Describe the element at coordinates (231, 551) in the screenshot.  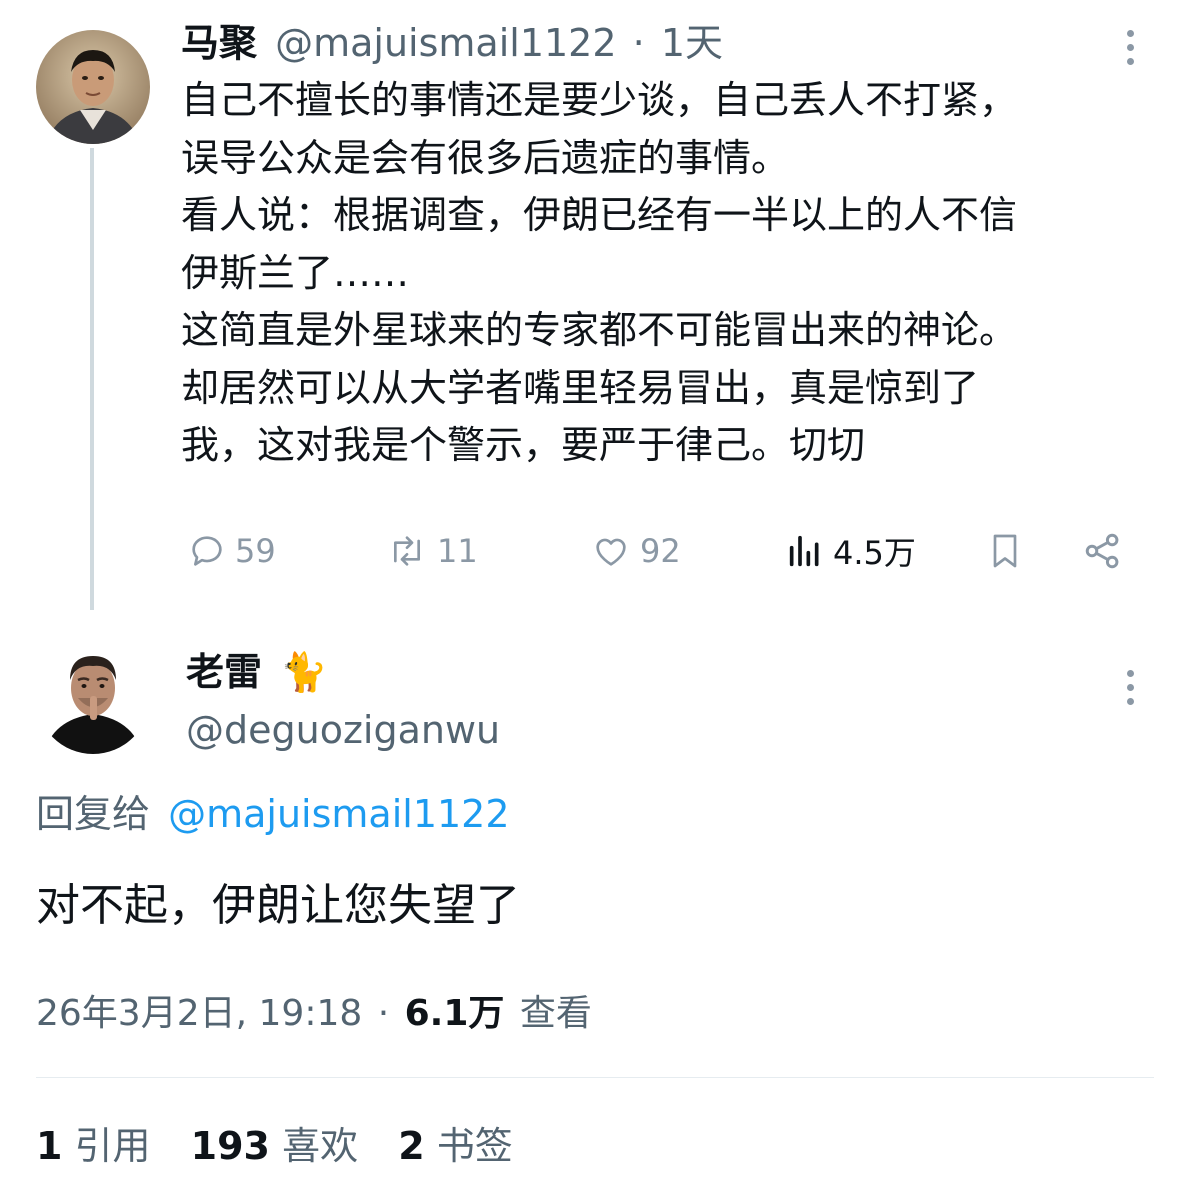
I see `reply-button: 59` at that location.